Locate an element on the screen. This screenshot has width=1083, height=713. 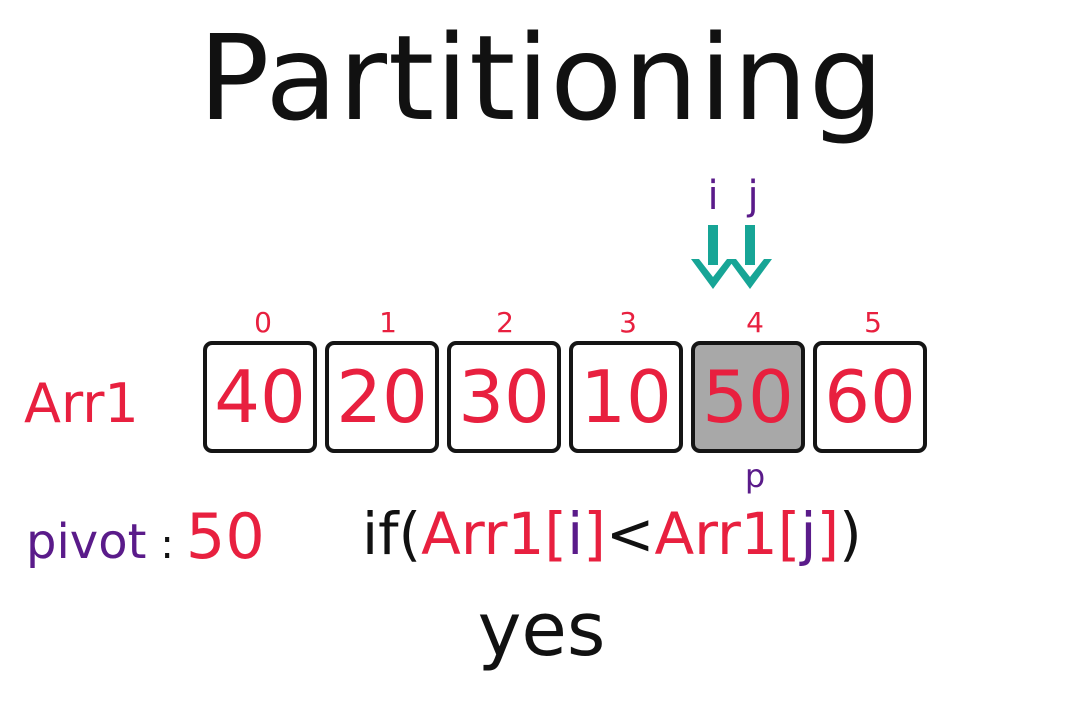
array-cell-3: 10 is located at coordinates (626, 397).